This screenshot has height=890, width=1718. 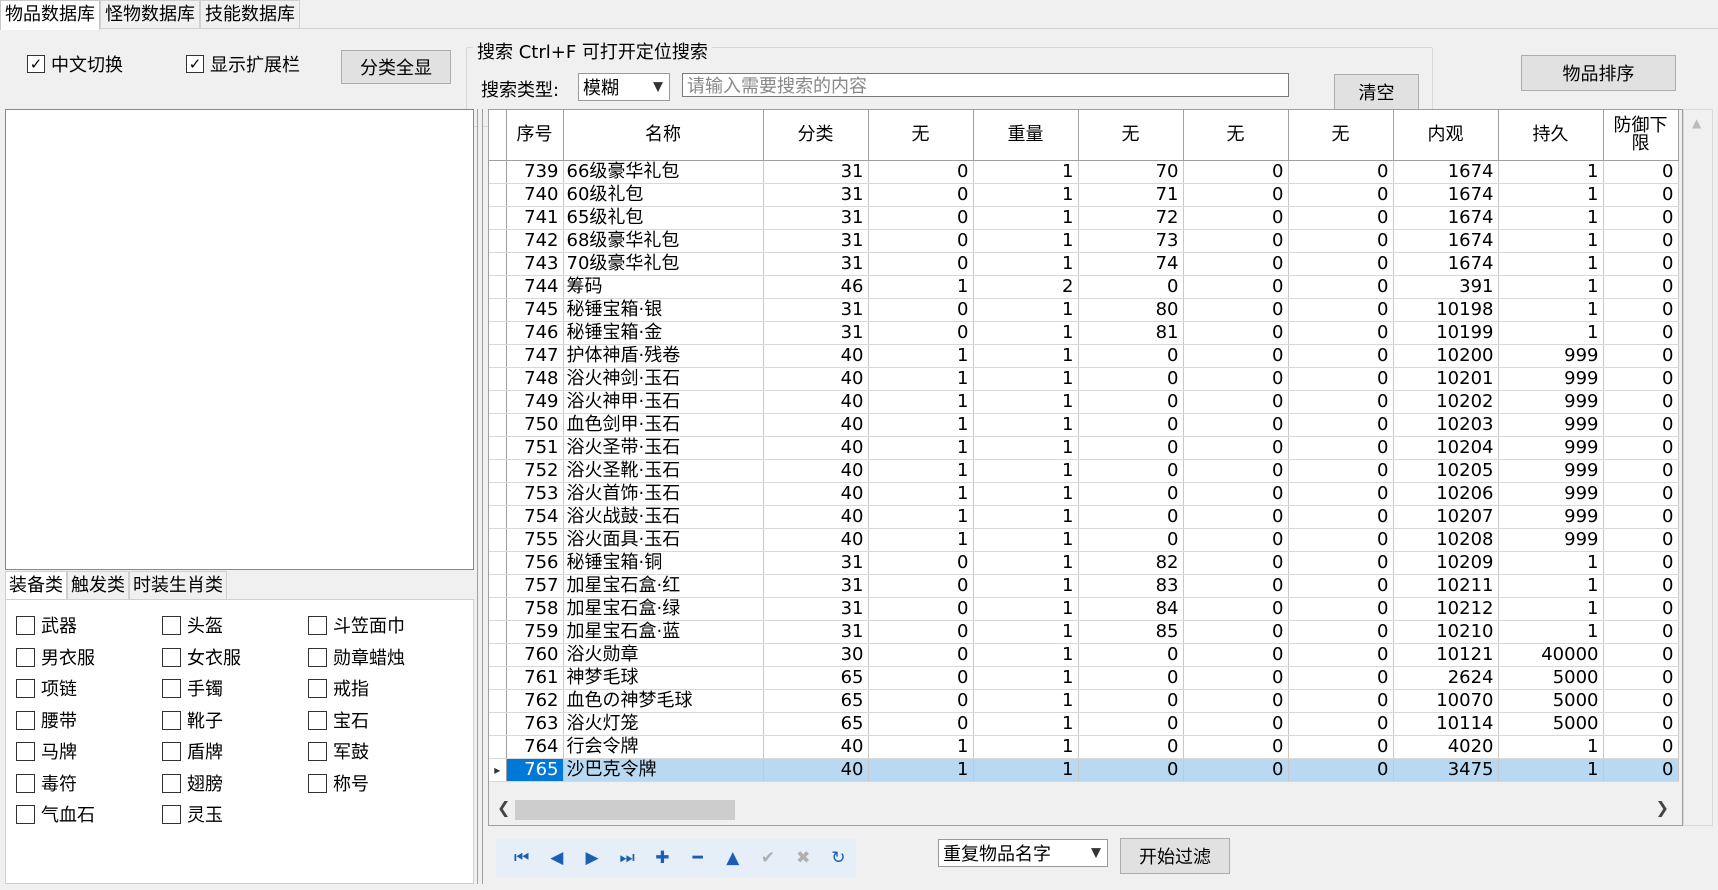 What do you see at coordinates (1551, 448) in the screenshot?
I see `table-cell: 999` at bounding box center [1551, 448].